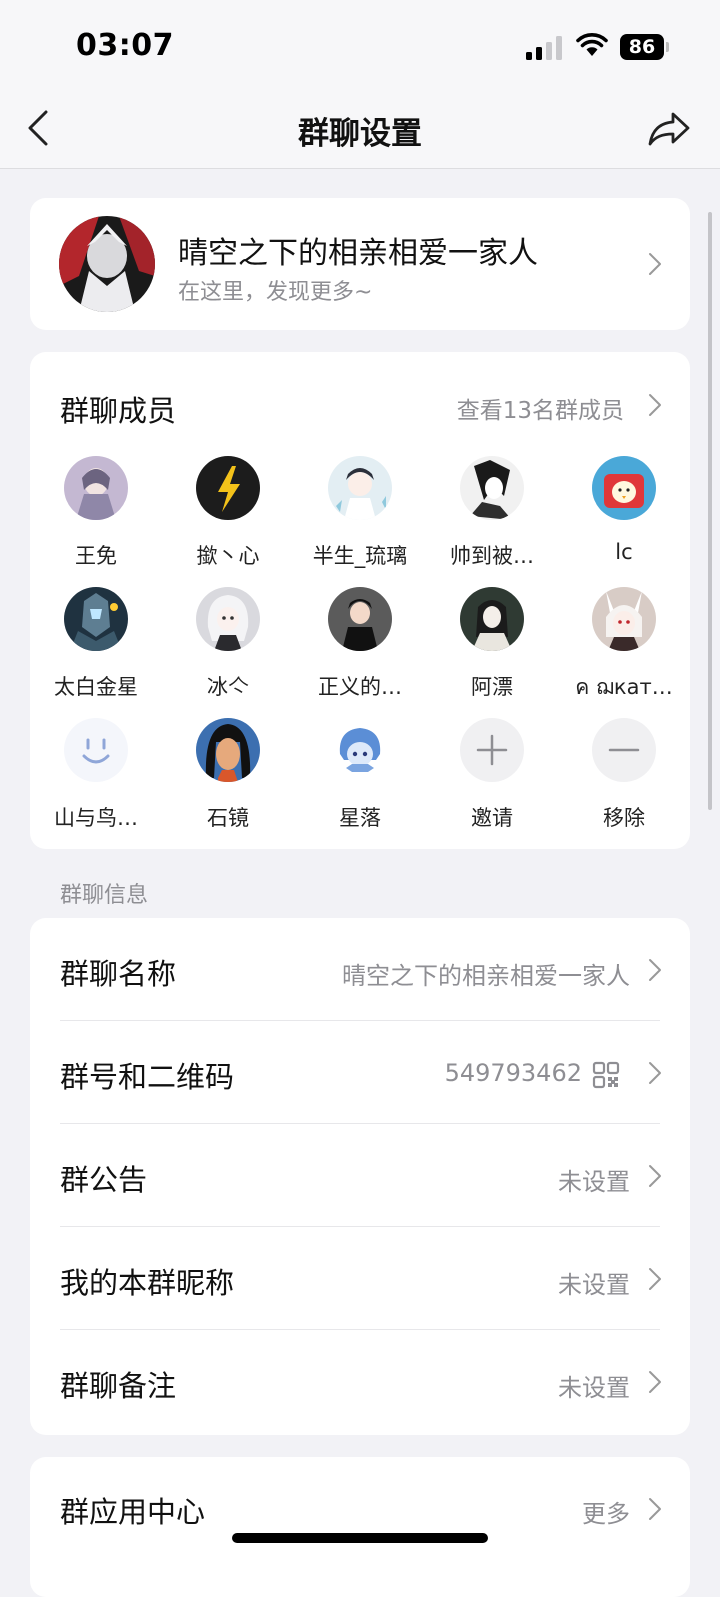  Describe the element at coordinates (546, 48) in the screenshot. I see `cellular-signal-icon` at that location.